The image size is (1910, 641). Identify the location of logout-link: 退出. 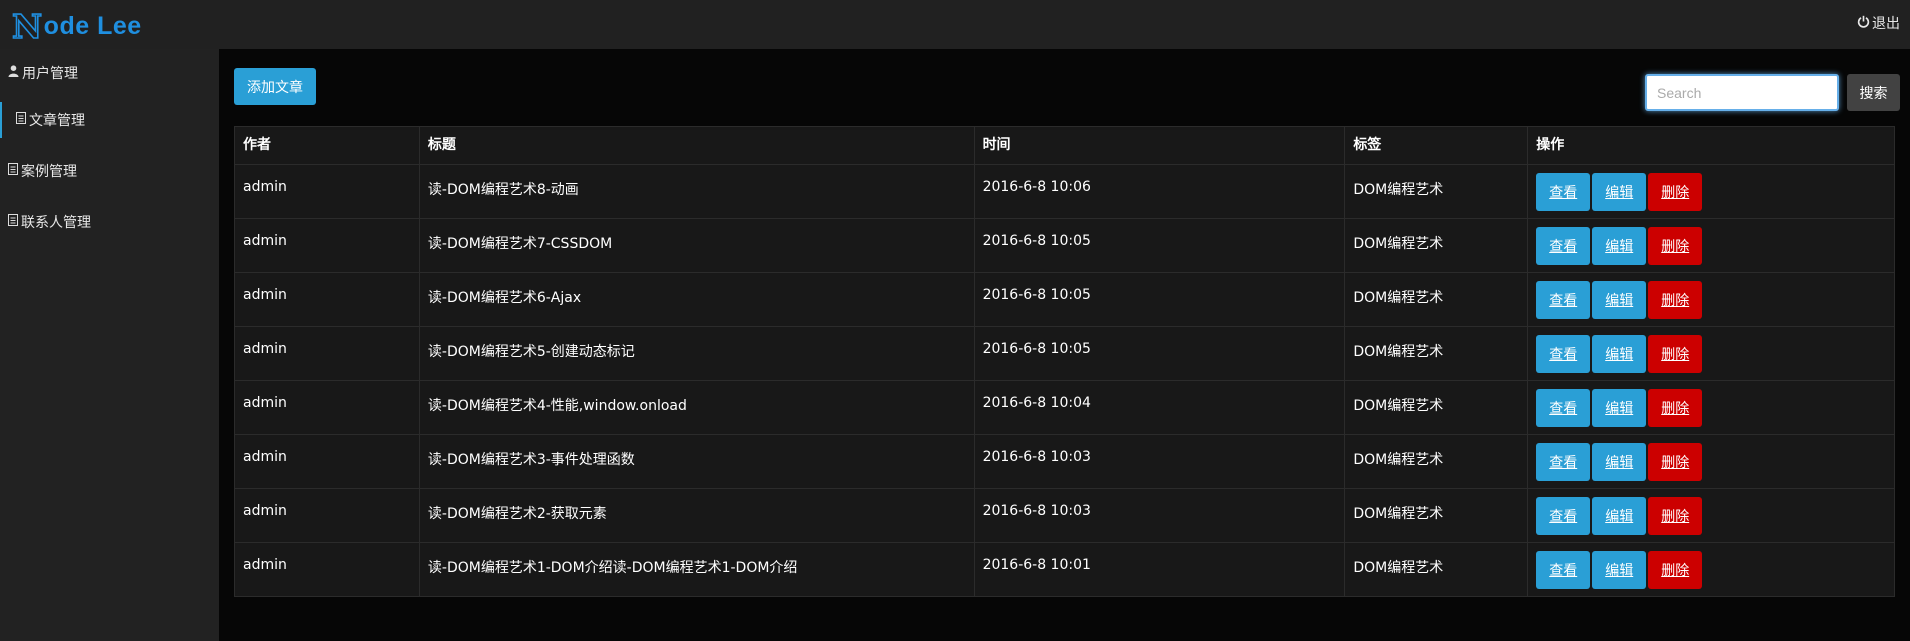
(1878, 23).